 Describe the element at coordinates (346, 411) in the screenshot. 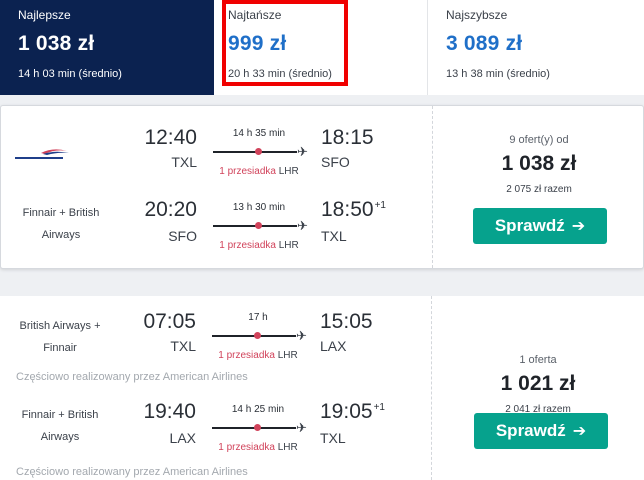

I see `arrival-time-value: 19:05` at that location.